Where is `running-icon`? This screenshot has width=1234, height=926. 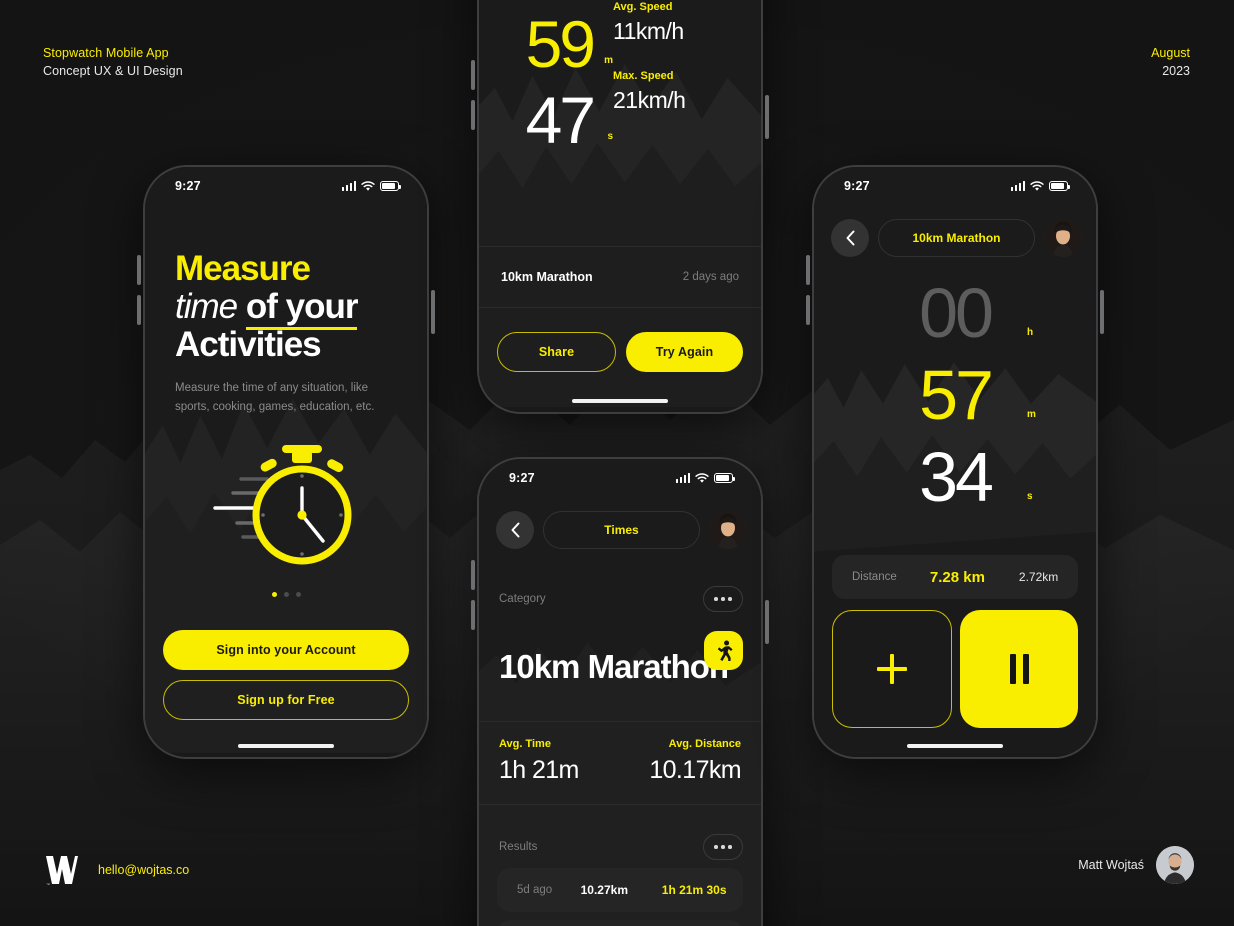
running-icon is located at coordinates (725, 650).